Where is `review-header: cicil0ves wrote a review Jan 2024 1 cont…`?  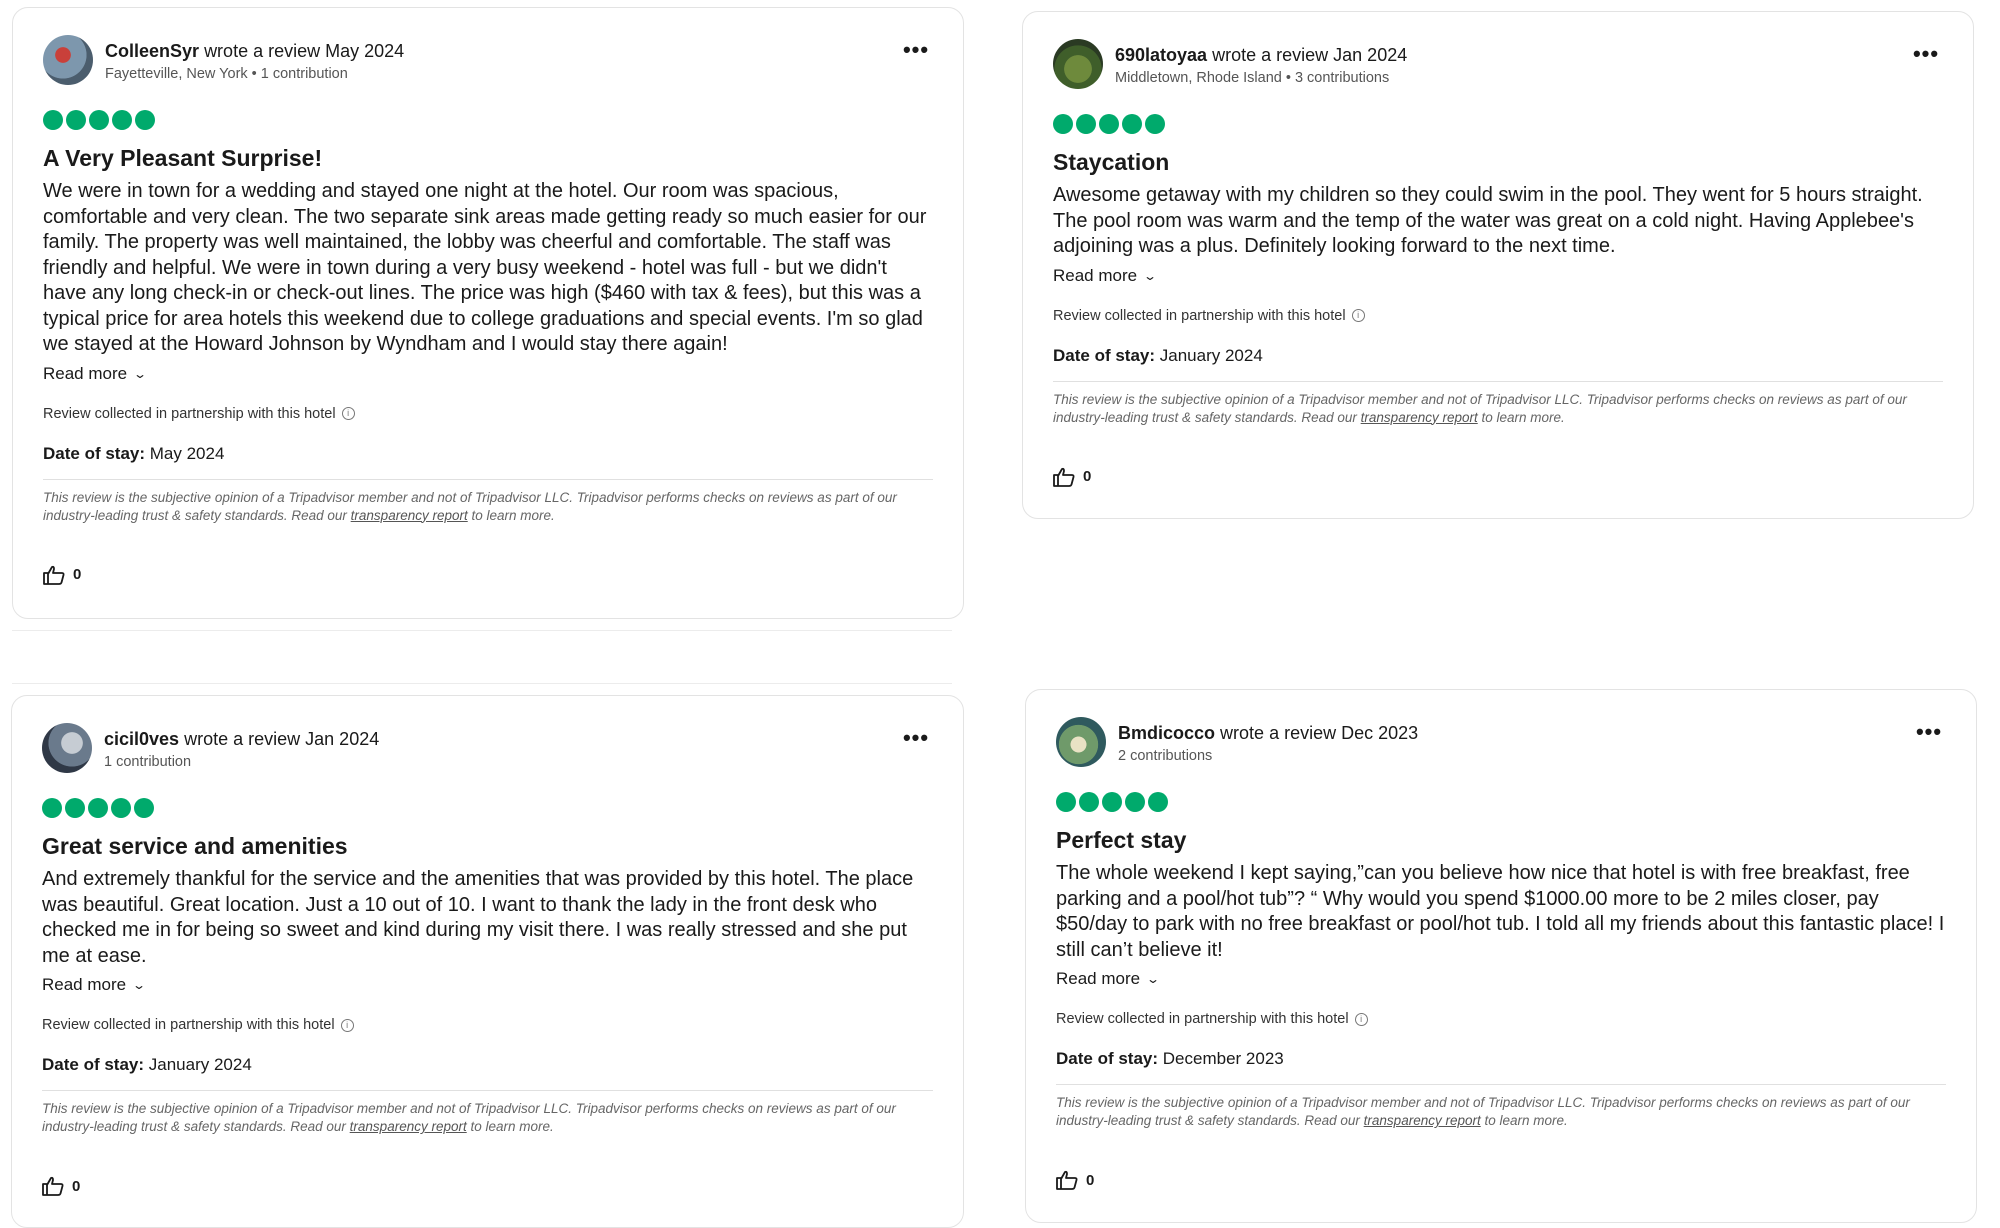 review-header: cicil0ves wrote a review Jan 2024 1 cont… is located at coordinates (487, 748).